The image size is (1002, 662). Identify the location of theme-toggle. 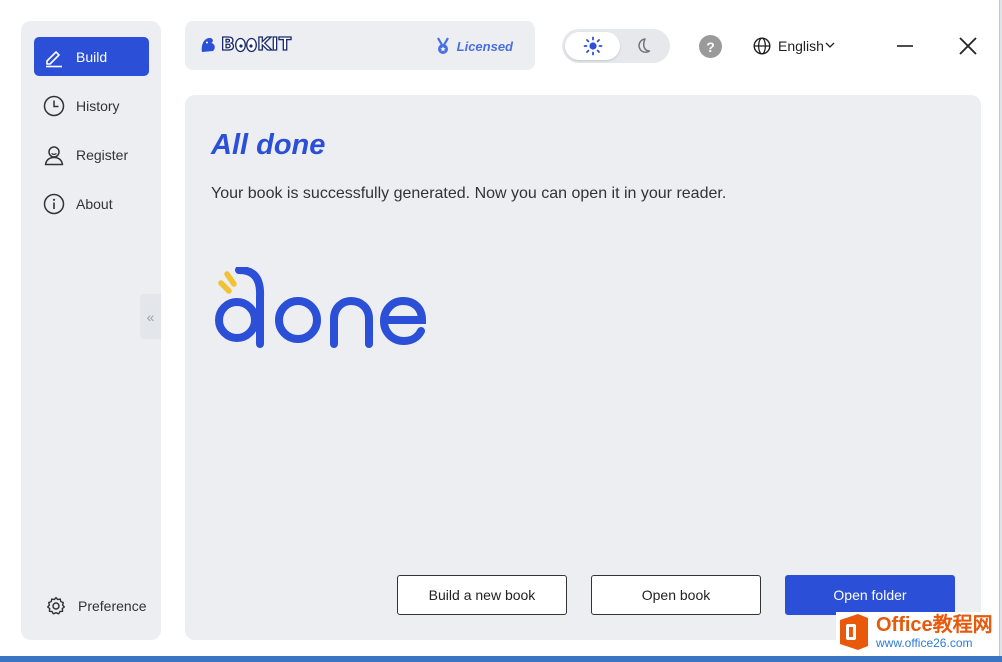
(616, 46).